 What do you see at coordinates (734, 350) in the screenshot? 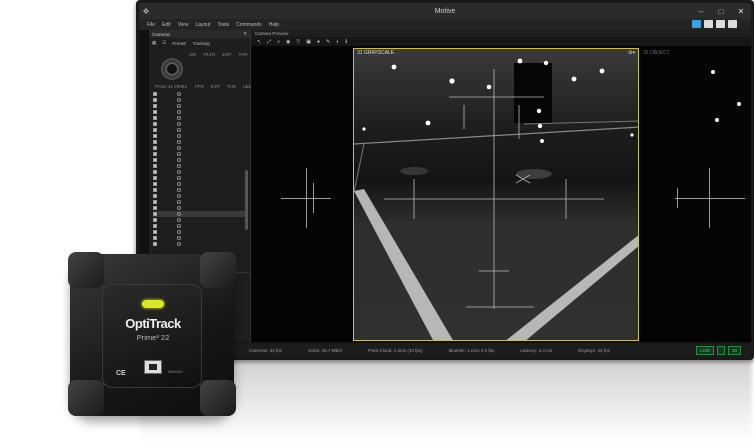
I see `live-badge-3: 30` at bounding box center [734, 350].